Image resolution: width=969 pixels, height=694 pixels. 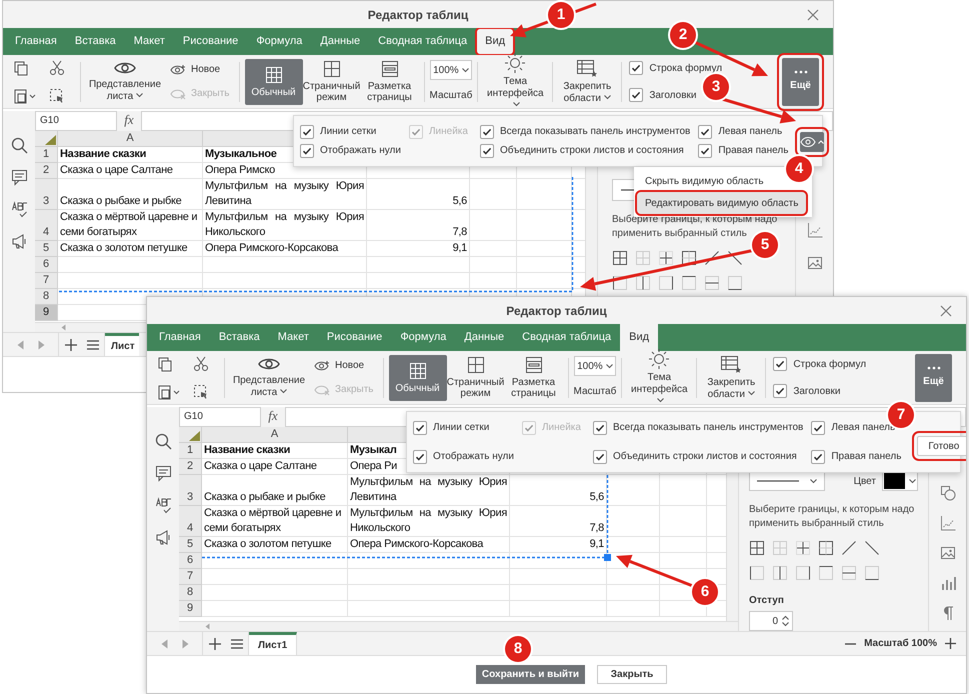 I want to click on shapes-icon, so click(x=948, y=493).